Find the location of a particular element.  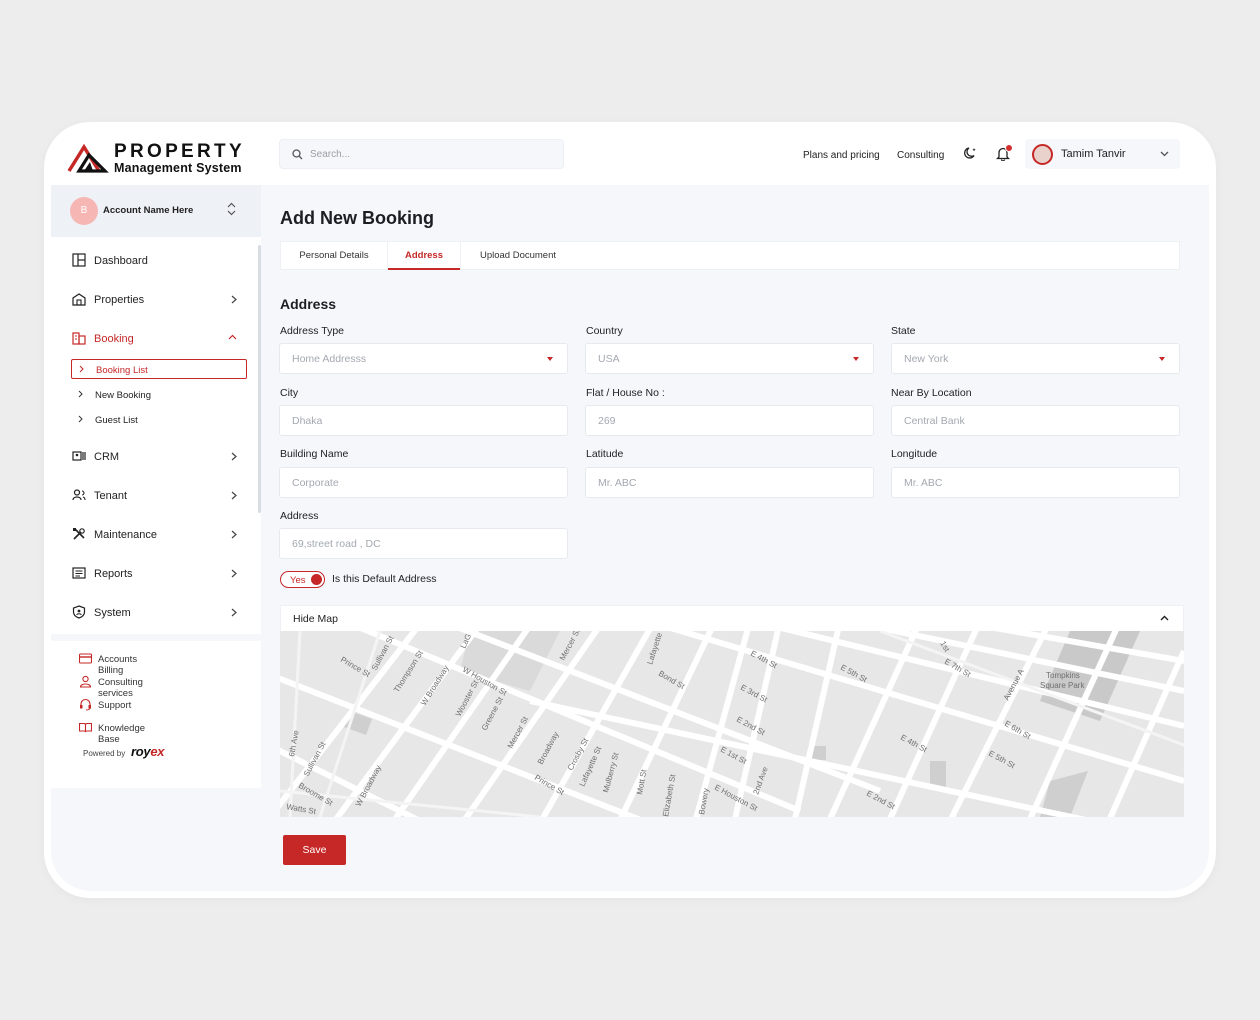

building-name-value: Corporate is located at coordinates (315, 483).